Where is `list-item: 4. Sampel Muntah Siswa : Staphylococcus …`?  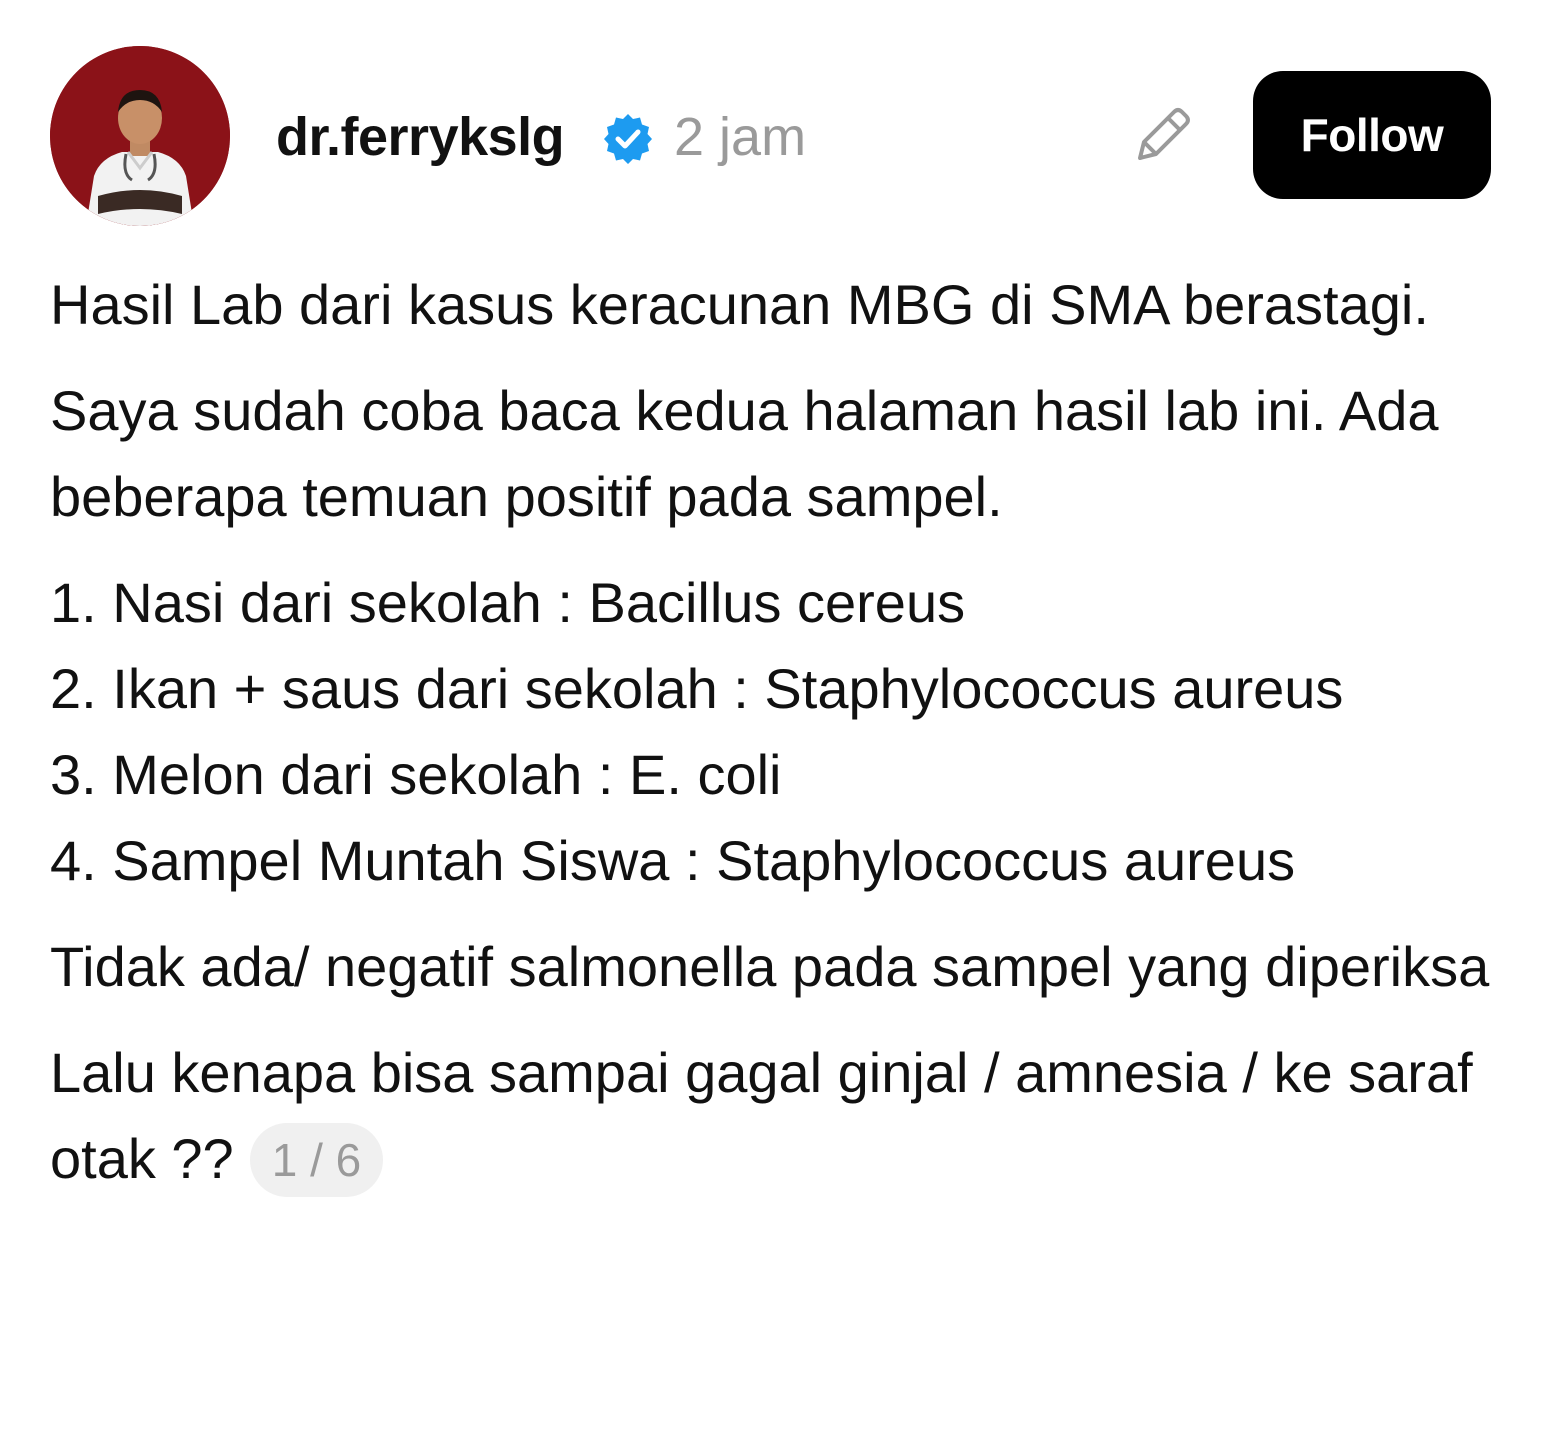 list-item: 4. Sampel Muntah Siswa : Staphylococcus … is located at coordinates (673, 860).